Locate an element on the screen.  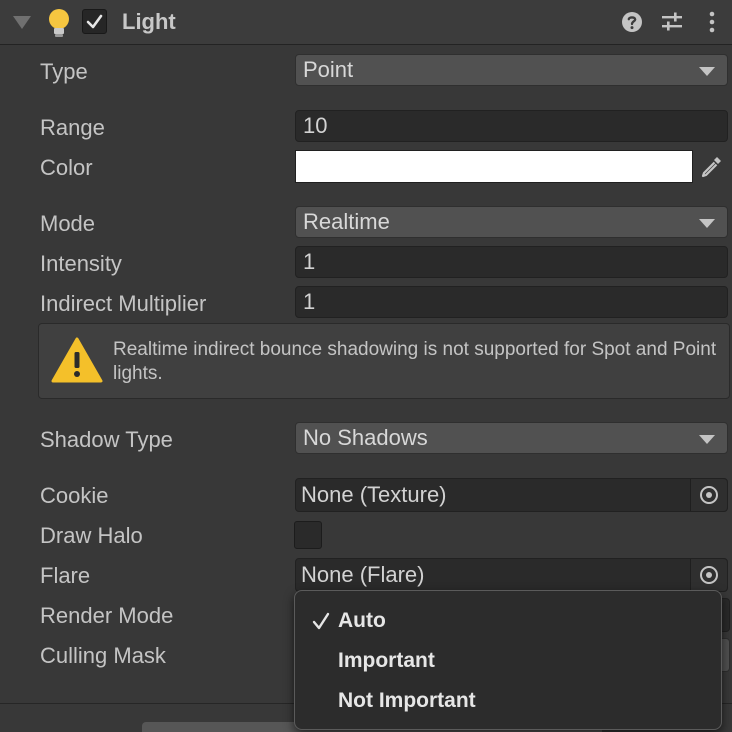
menu-item-label: Not Important is located at coordinates (407, 700).